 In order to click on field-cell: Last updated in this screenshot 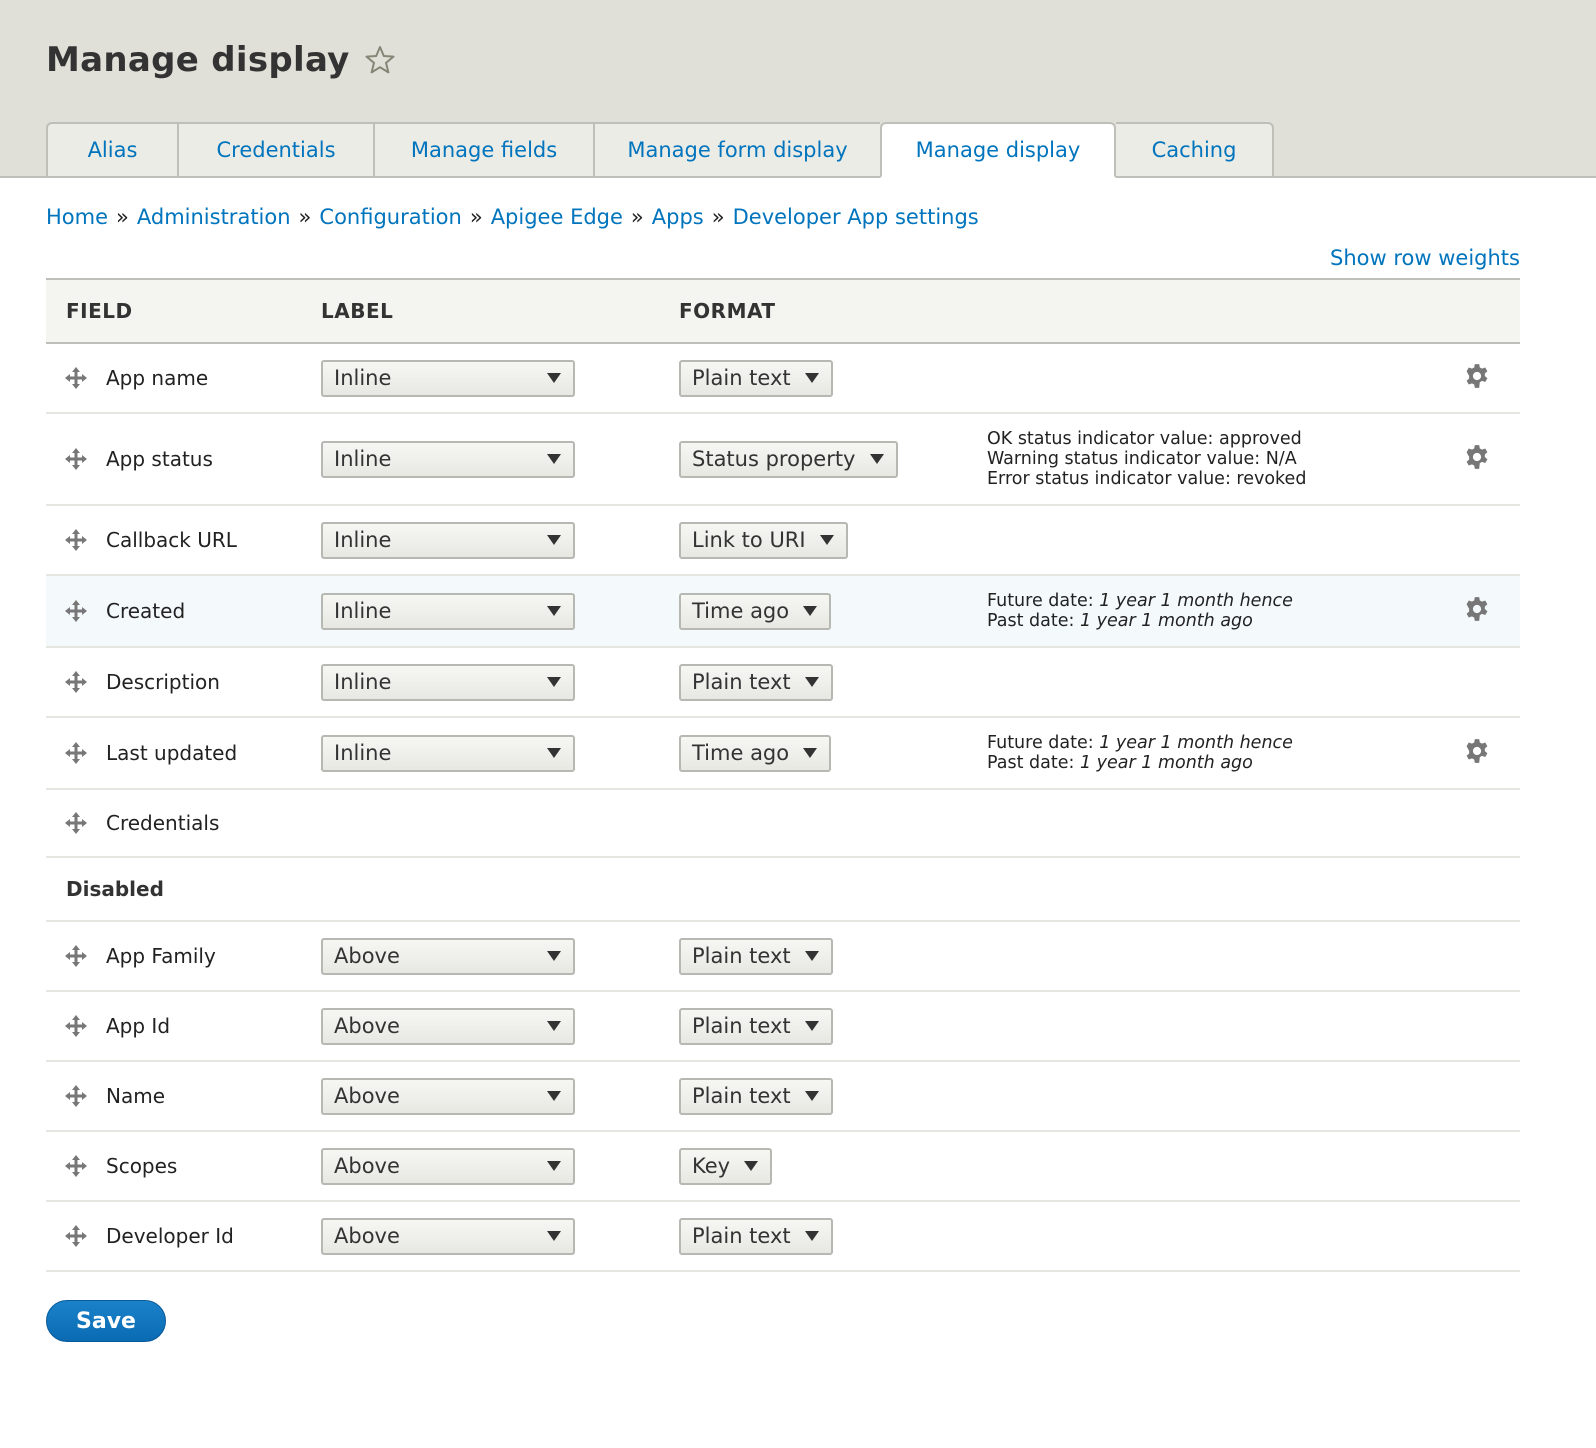, I will do `click(183, 753)`.